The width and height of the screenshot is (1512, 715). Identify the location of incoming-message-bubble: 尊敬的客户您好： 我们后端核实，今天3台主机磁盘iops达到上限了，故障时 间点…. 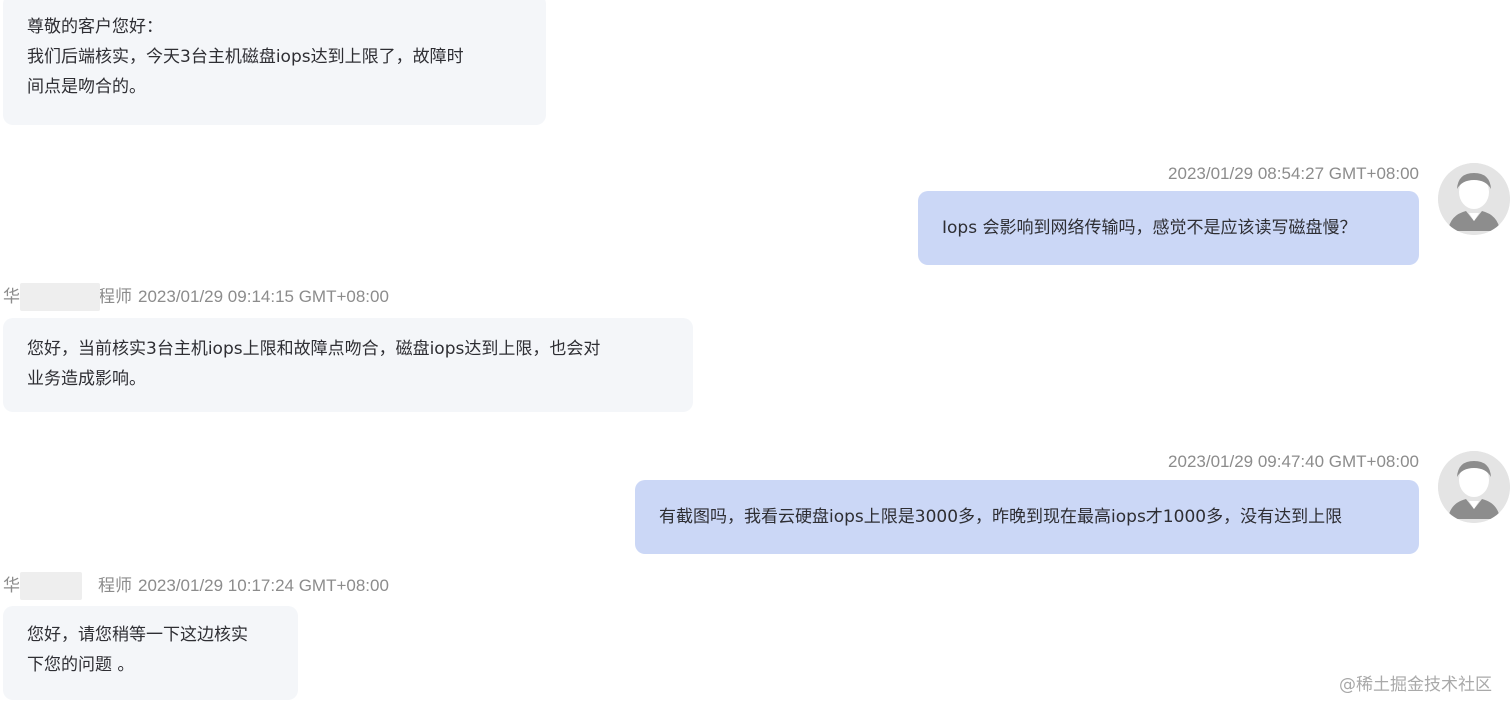
(274, 62).